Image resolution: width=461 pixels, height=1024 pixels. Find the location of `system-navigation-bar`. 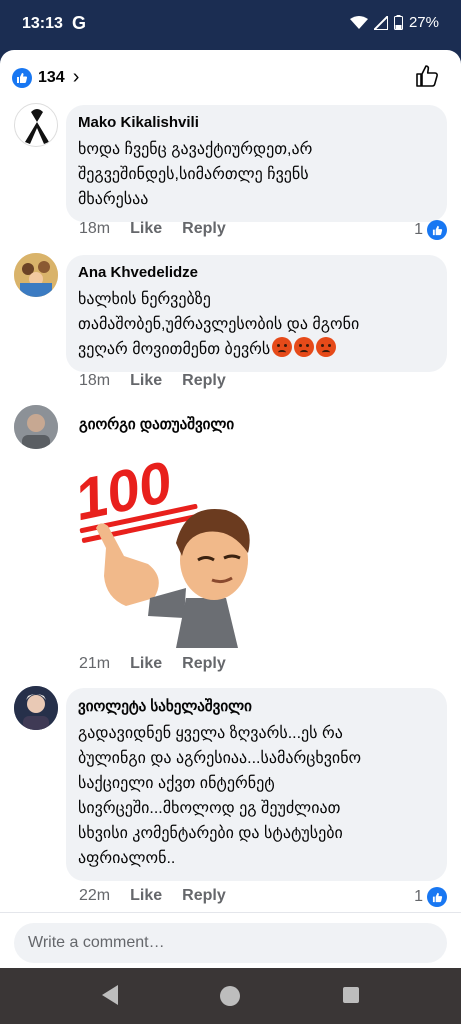

system-navigation-bar is located at coordinates (230, 996).